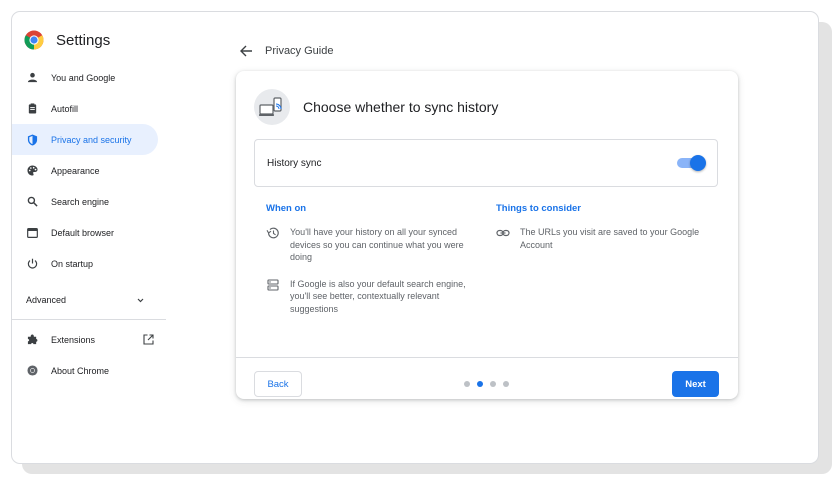 The image size is (840, 485). Describe the element at coordinates (480, 384) in the screenshot. I see `step-dot-current` at that location.